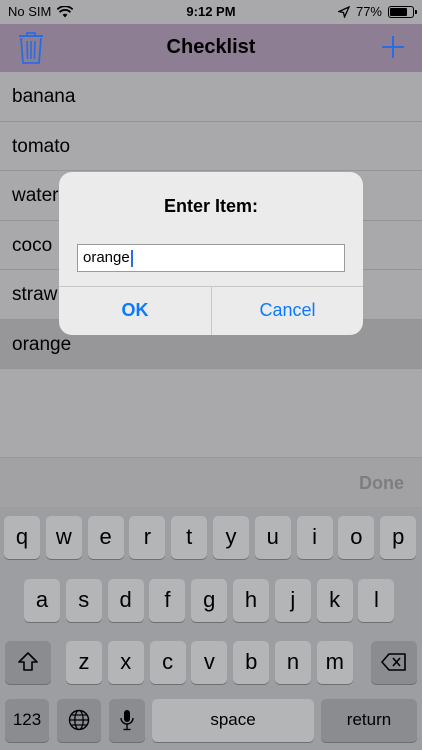 This screenshot has width=422, height=750. What do you see at coordinates (369, 720) in the screenshot?
I see `return-key: return` at bounding box center [369, 720].